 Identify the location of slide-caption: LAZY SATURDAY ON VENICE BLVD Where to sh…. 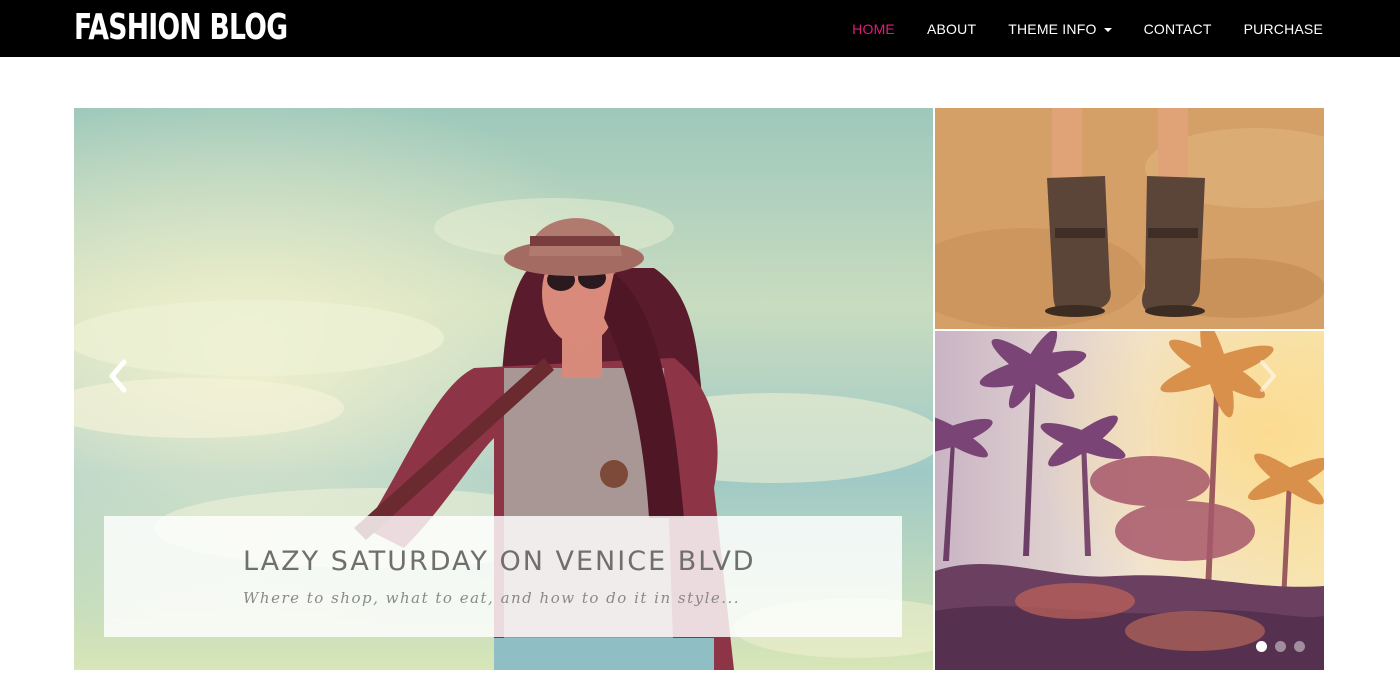
(503, 576).